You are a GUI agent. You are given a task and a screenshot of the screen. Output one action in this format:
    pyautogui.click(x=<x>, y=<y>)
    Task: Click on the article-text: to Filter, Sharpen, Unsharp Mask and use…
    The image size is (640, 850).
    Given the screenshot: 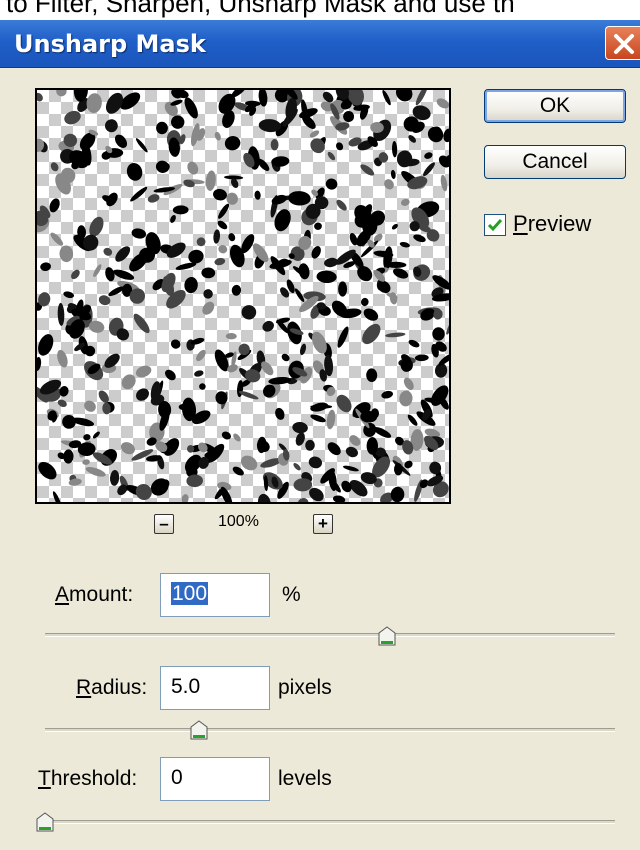 What is the action you would take?
    pyautogui.click(x=260, y=9)
    